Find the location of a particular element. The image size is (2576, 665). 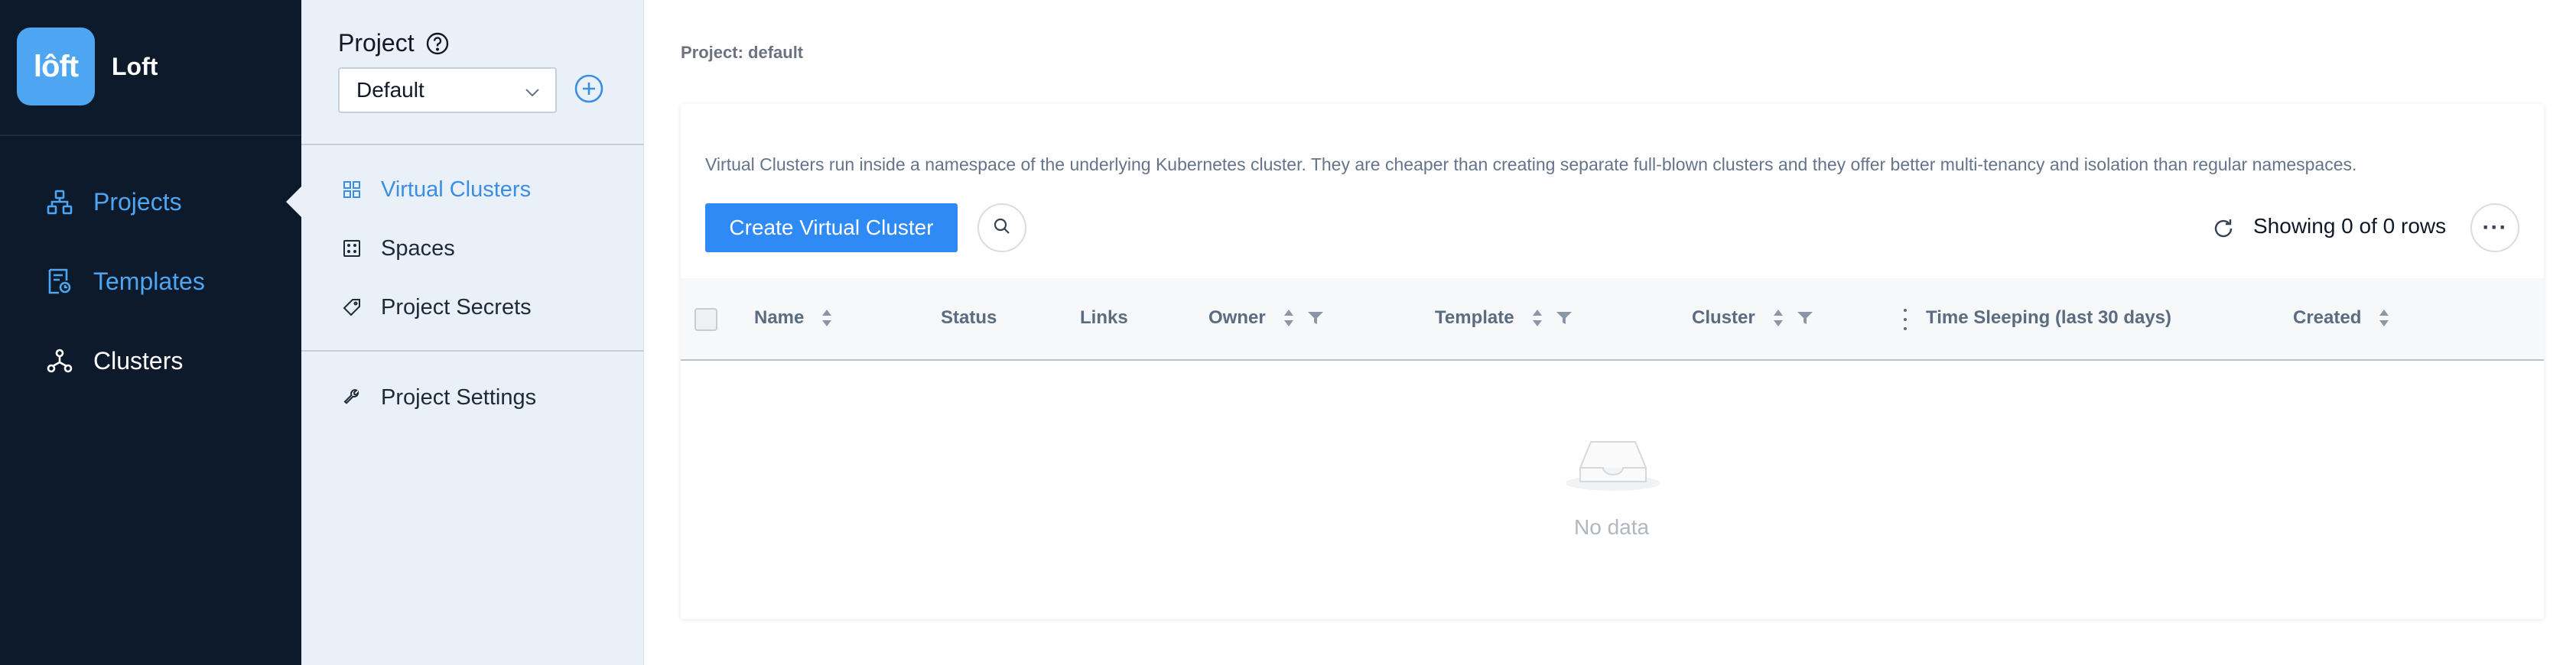

create-virtual-cluster-button: Create Virtual Cluster is located at coordinates (831, 228).